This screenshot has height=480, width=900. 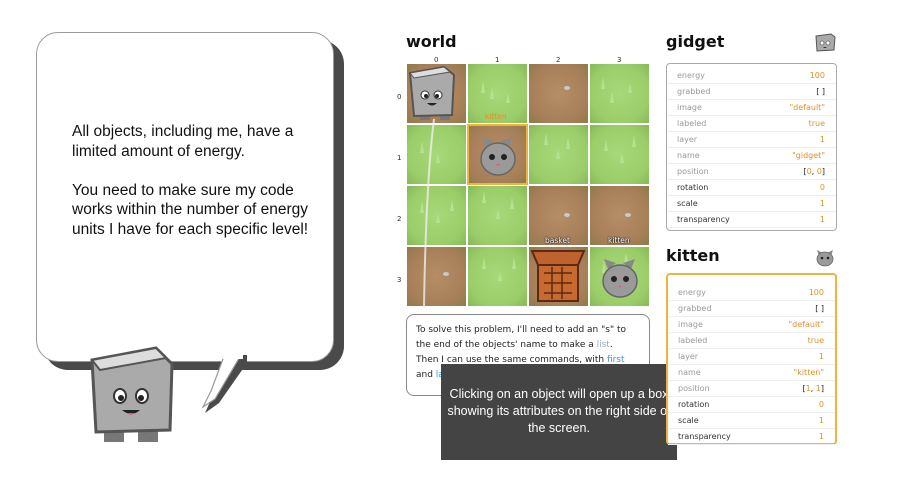 I want to click on kitten-thumbnail-icon, so click(x=825, y=257).